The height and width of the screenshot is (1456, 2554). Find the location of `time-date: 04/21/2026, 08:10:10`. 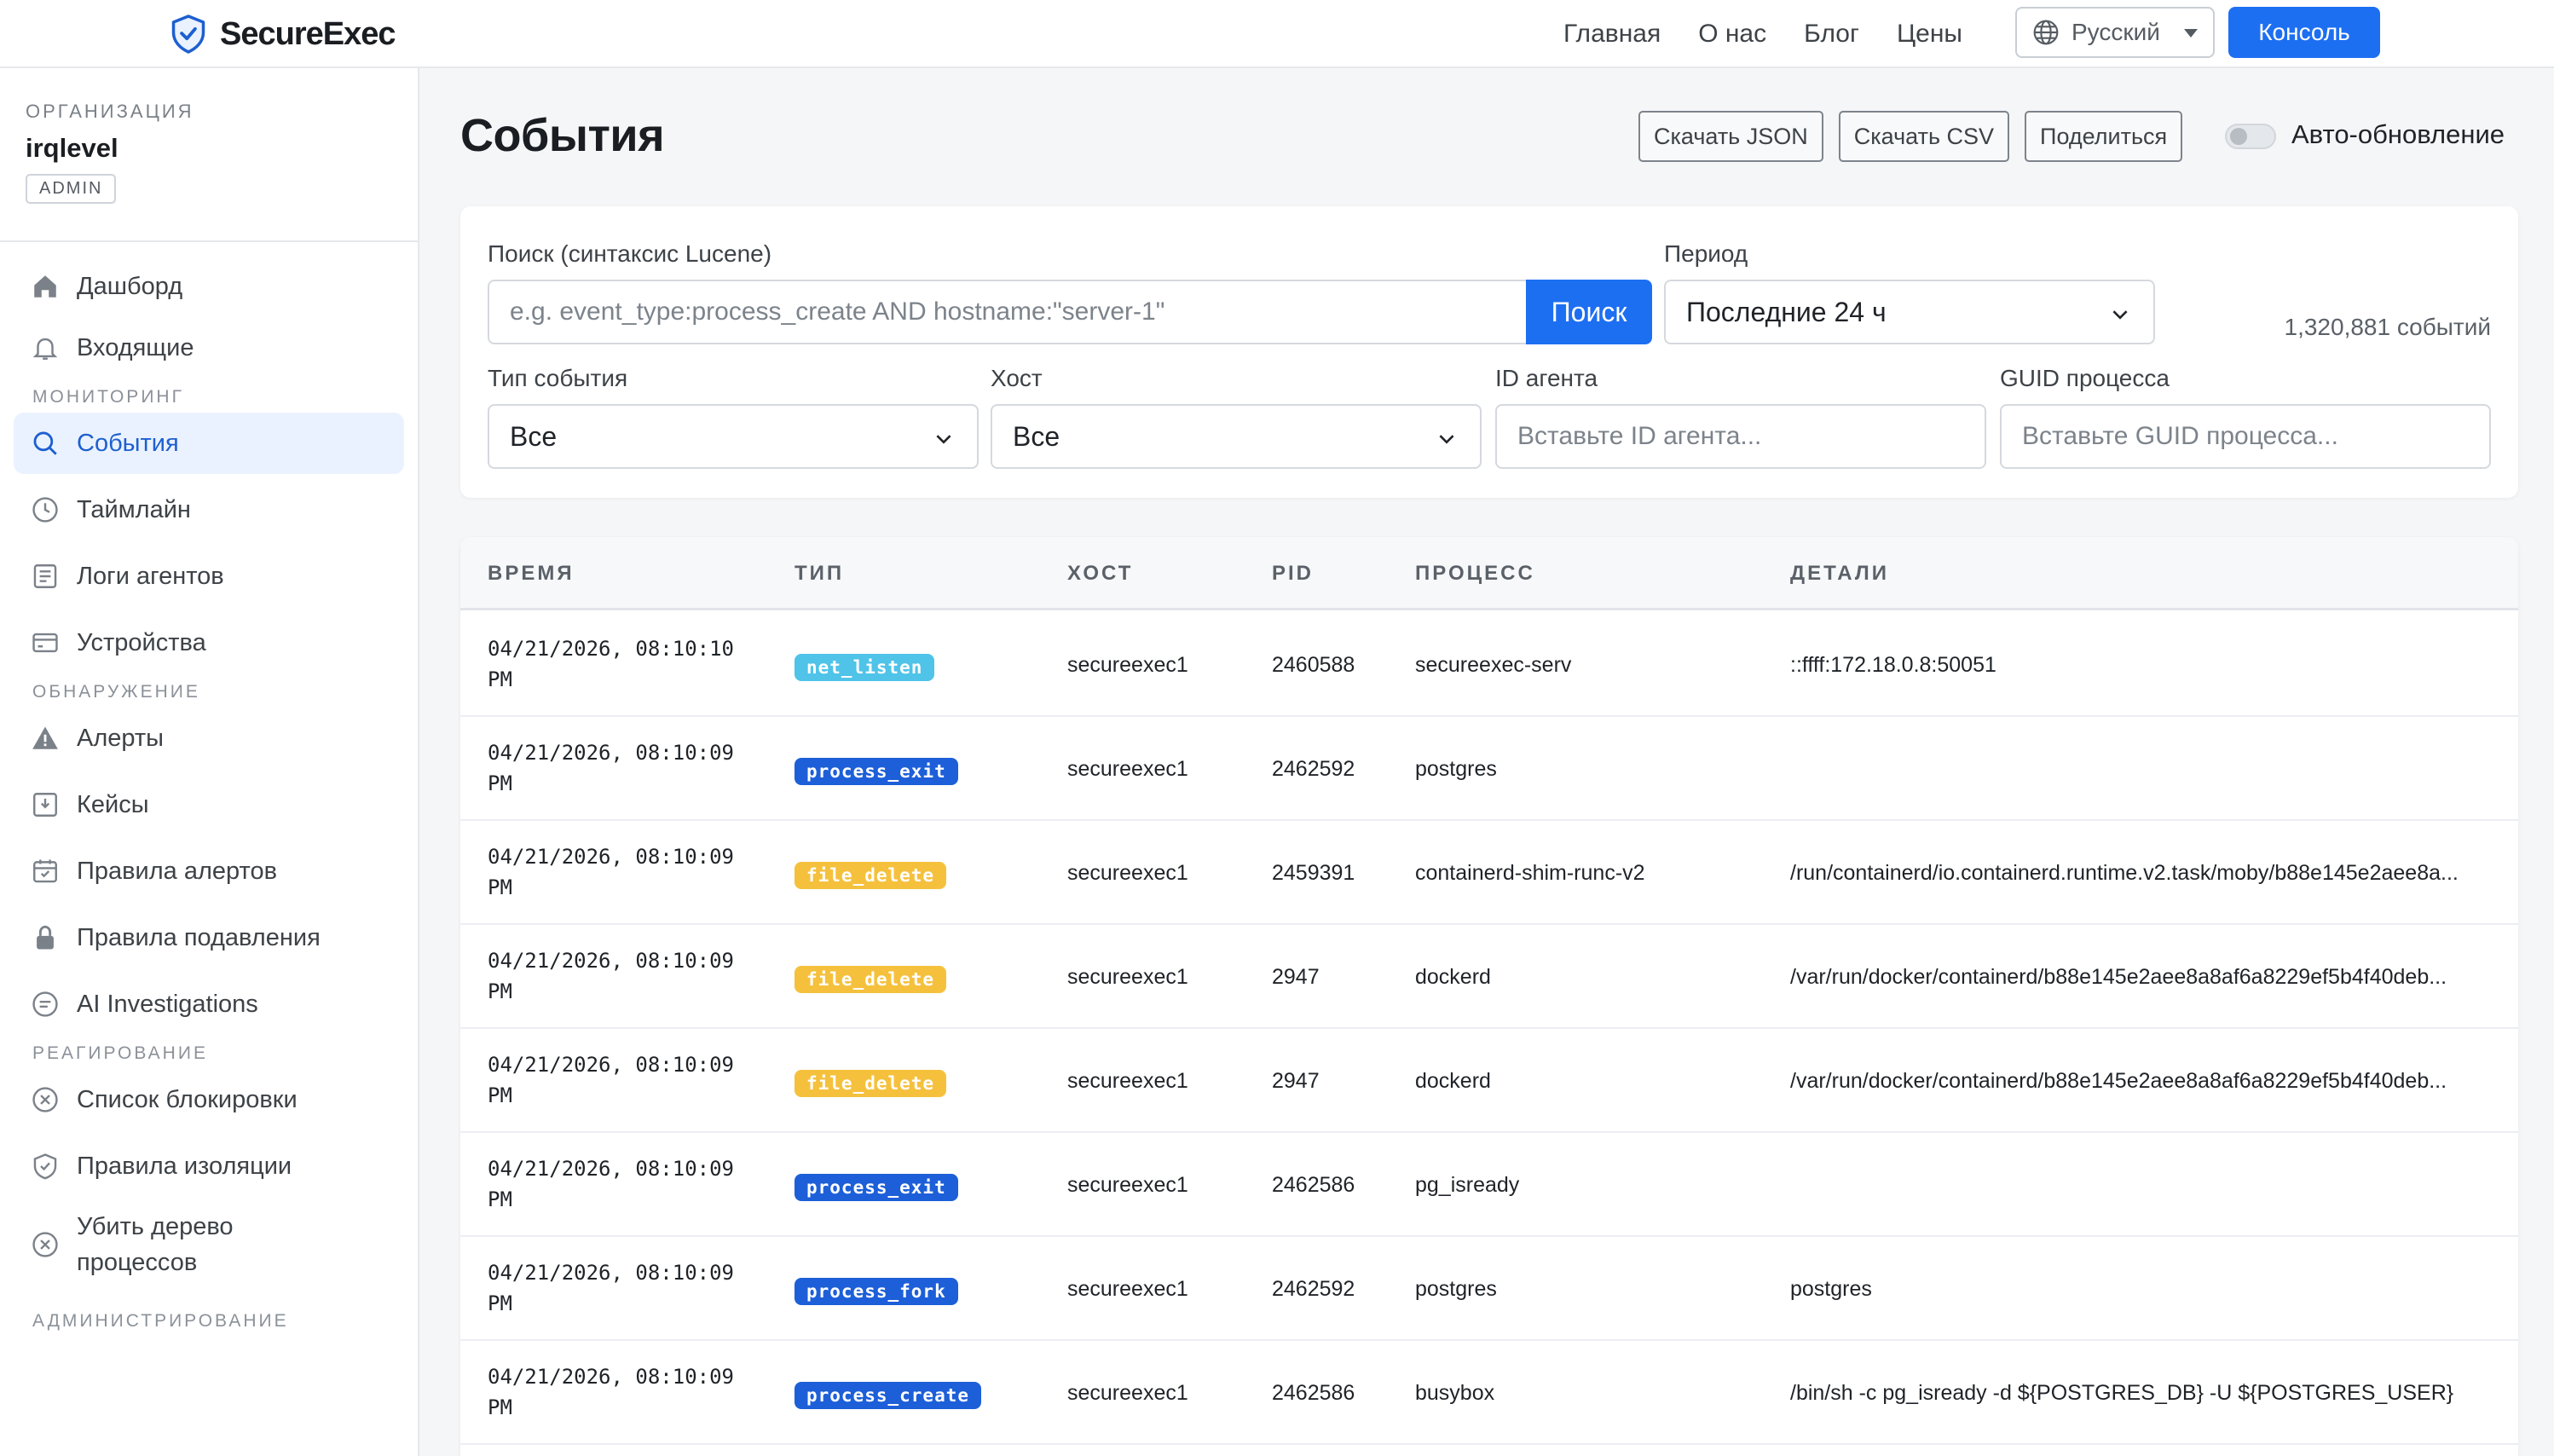

time-date: 04/21/2026, 08:10:10 is located at coordinates (611, 649).